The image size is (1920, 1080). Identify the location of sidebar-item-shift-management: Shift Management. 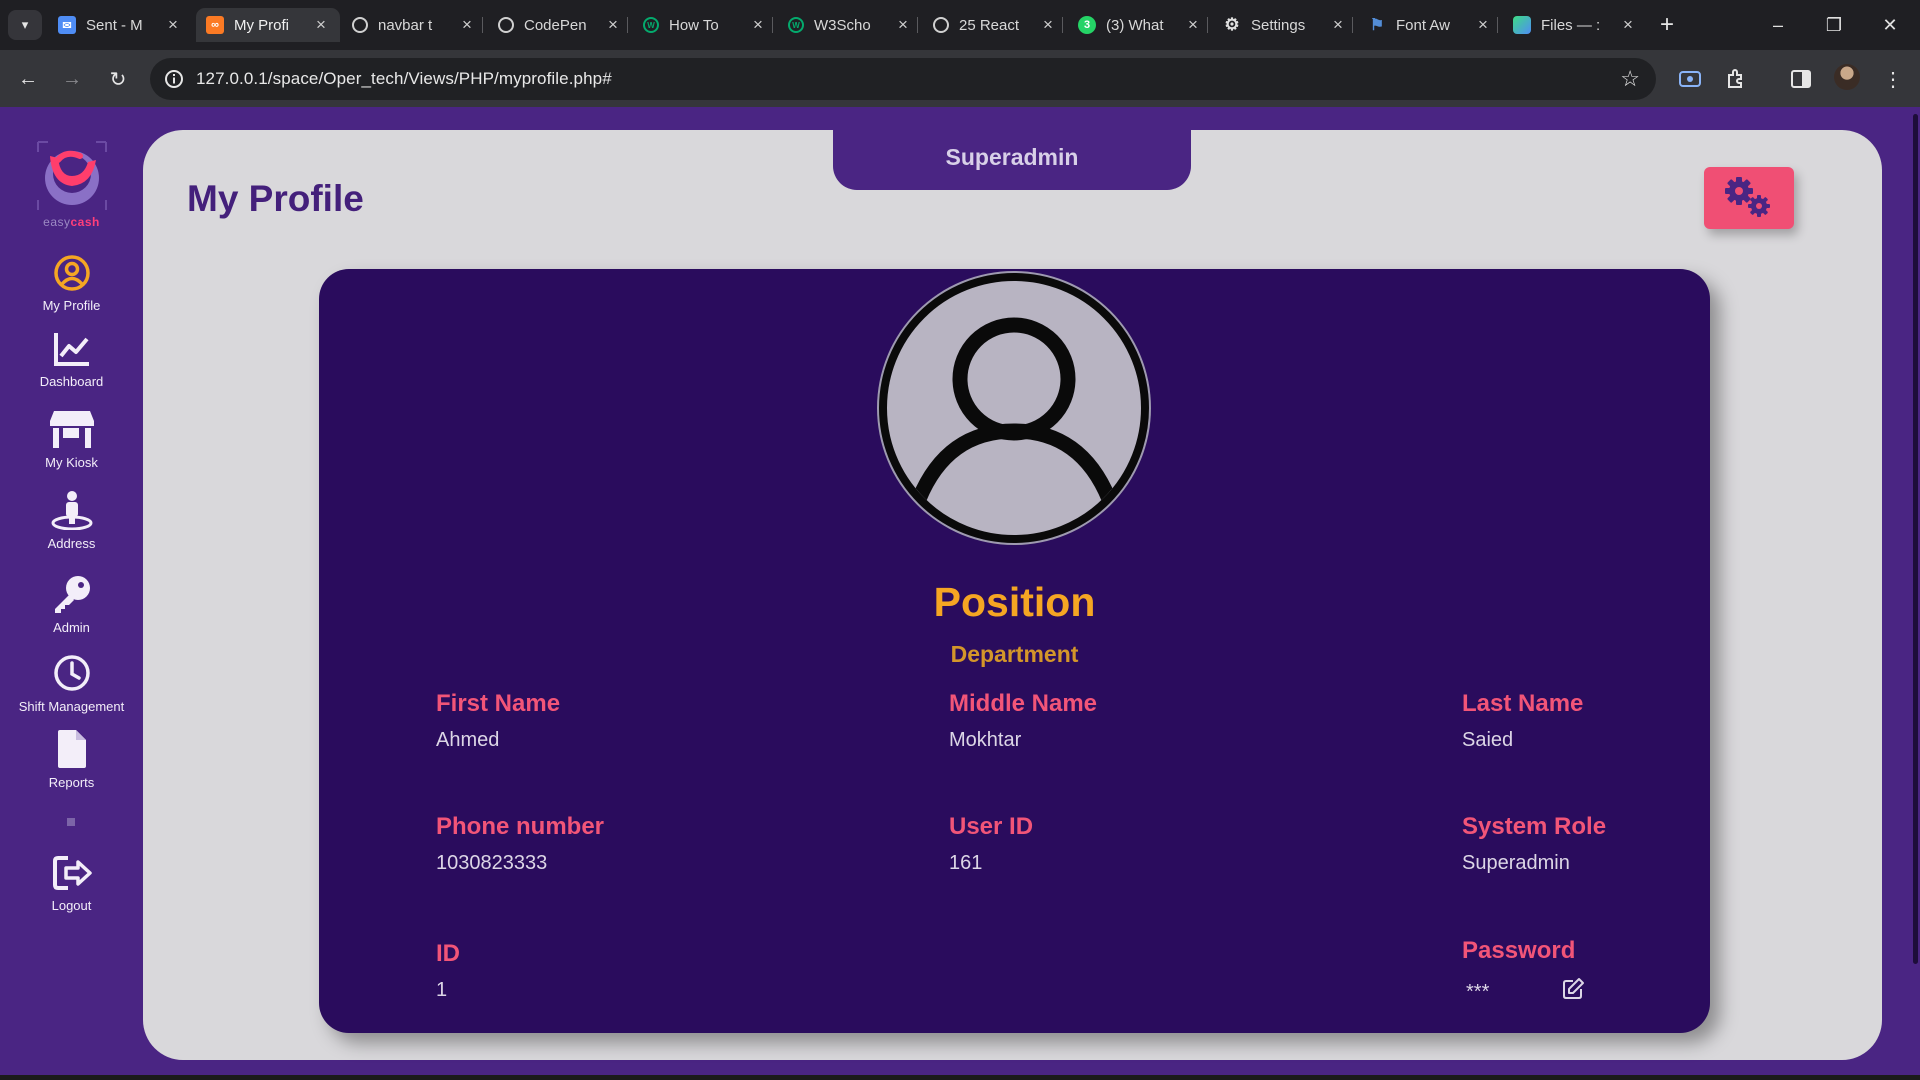
(71, 683).